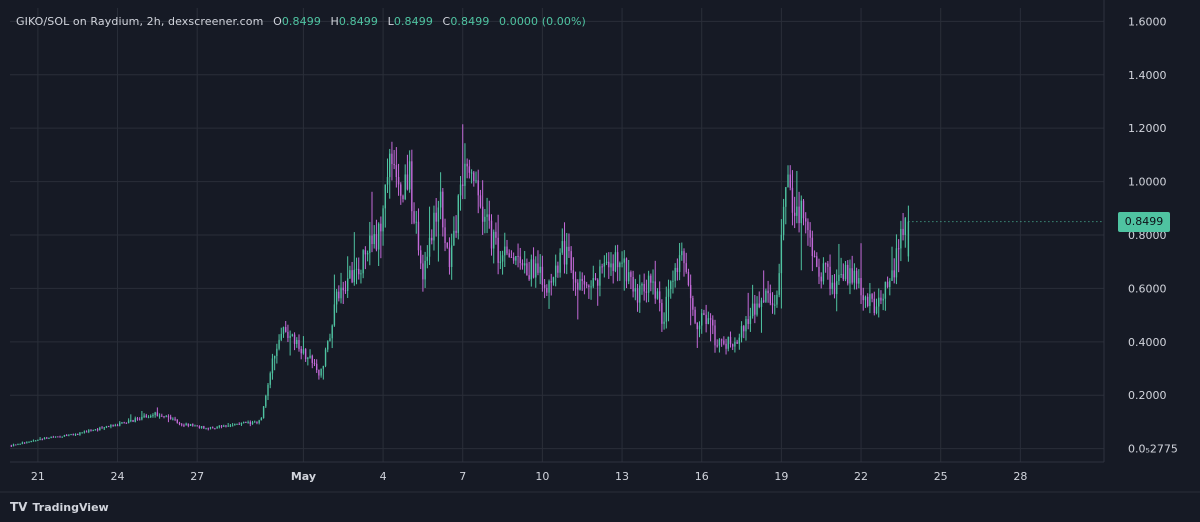  Describe the element at coordinates (1147, 21) in the screenshot. I see `y-axis-tick-label: 1.6000` at that location.